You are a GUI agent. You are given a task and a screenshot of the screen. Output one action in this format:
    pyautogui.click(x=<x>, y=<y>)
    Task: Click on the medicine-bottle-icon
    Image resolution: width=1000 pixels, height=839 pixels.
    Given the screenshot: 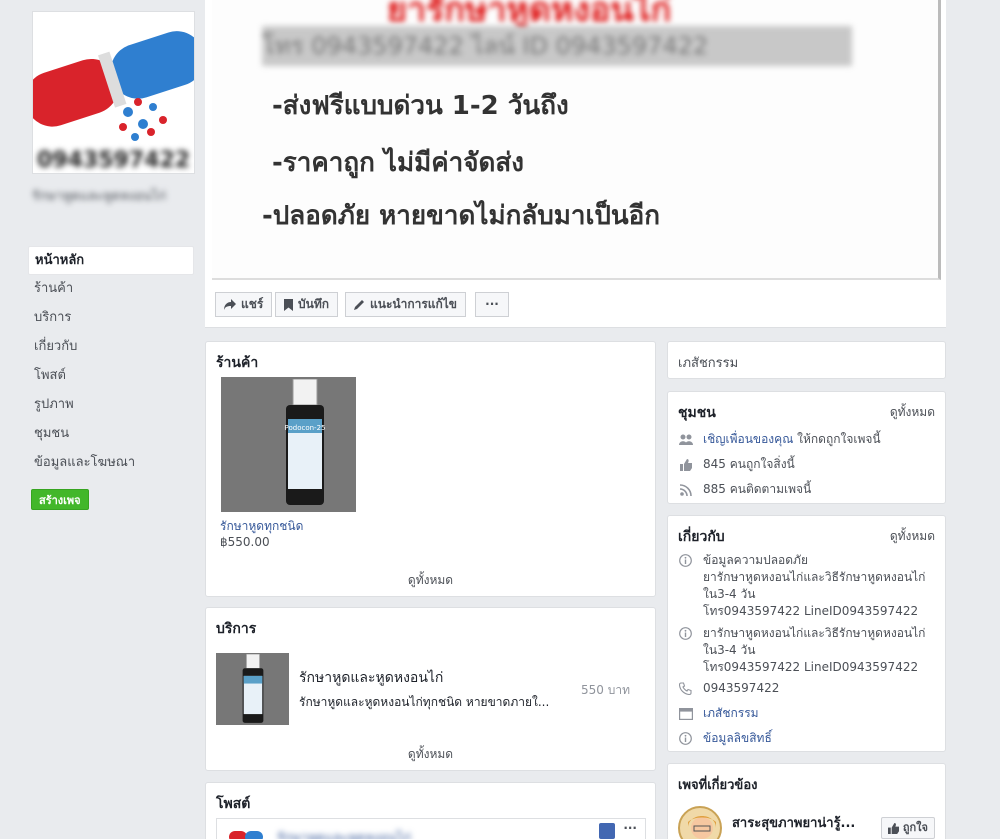 What is the action you would take?
    pyautogui.click(x=253, y=688)
    